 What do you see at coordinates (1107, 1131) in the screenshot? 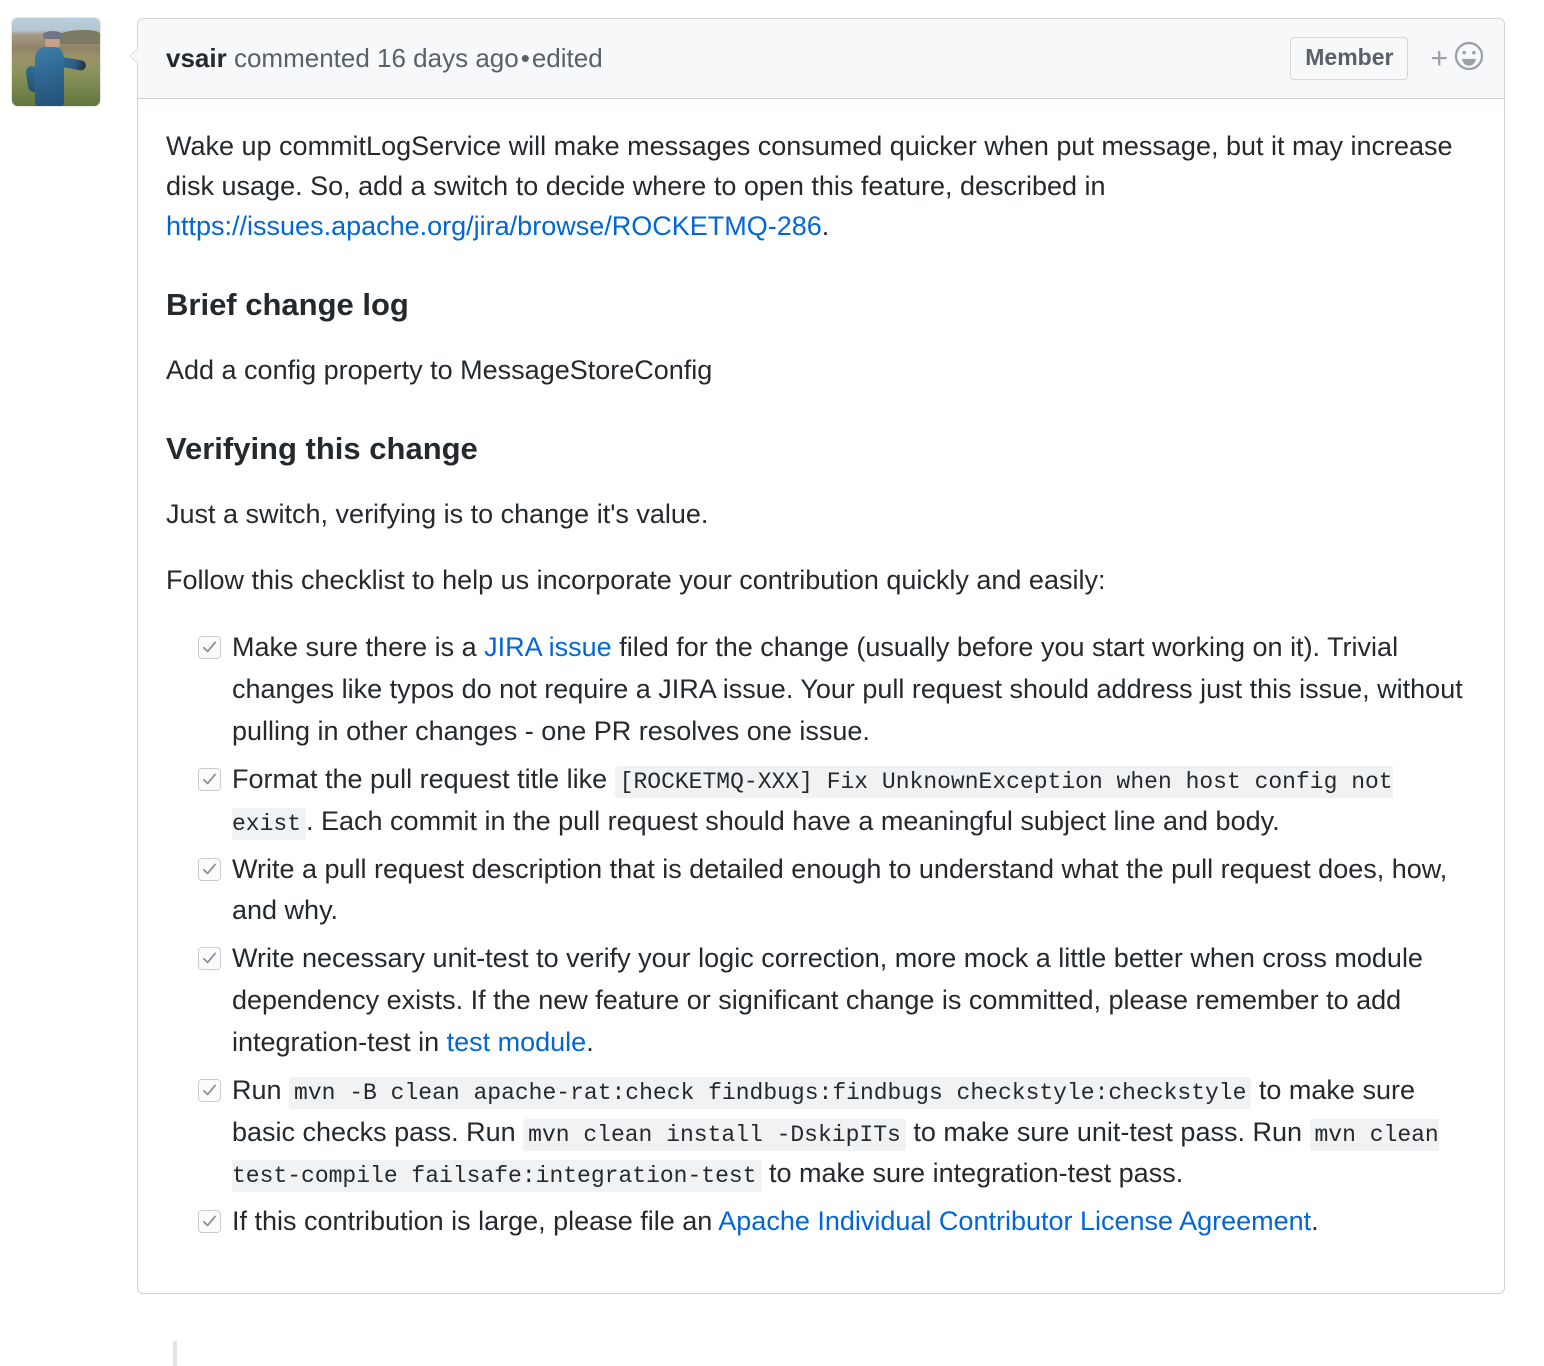
I see `checklist-text: to make sure unit-test pass. Run` at bounding box center [1107, 1131].